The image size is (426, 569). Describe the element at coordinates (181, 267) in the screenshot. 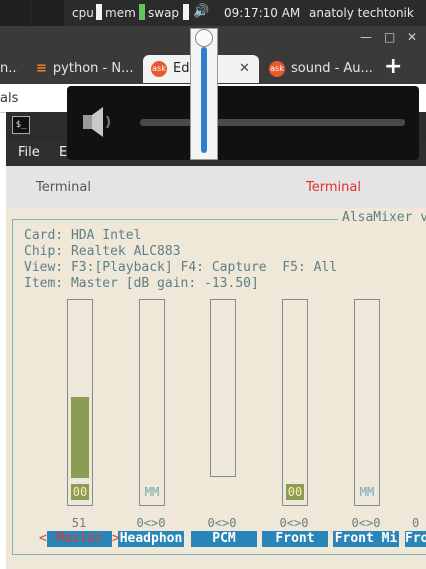

I see `view-info: View: F3:[Playback] F4: Capture F5: All` at that location.